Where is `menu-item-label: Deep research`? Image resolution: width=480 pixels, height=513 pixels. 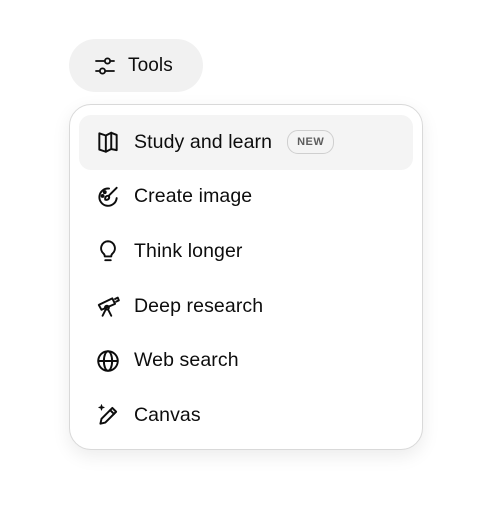
menu-item-label: Deep research is located at coordinates (199, 305).